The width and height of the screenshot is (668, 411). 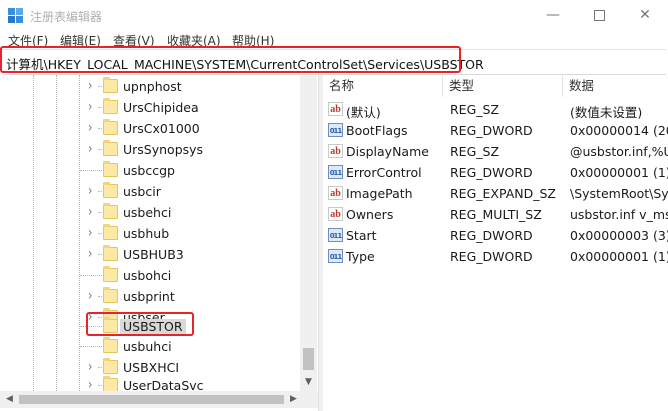 I want to click on value-name: Start, so click(x=361, y=235).